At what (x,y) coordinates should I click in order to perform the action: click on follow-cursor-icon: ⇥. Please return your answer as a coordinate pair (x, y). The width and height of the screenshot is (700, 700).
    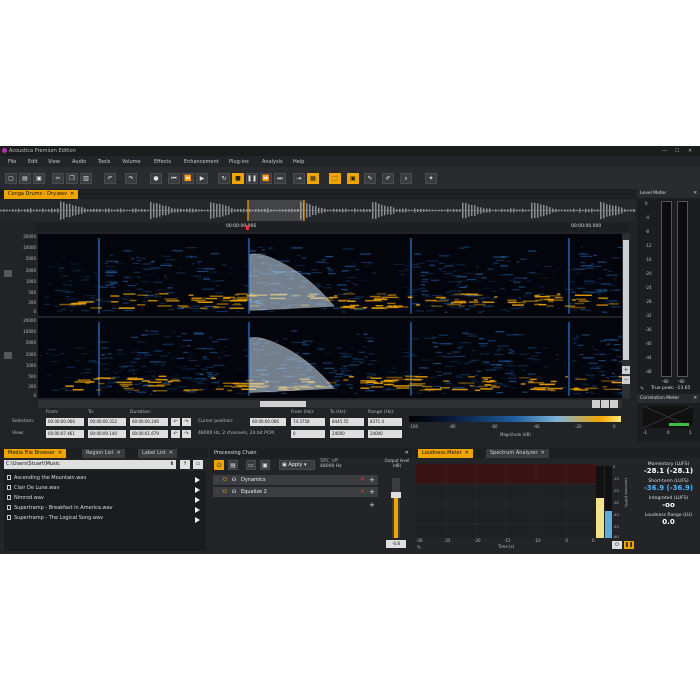
    Looking at the image, I should click on (299, 178).